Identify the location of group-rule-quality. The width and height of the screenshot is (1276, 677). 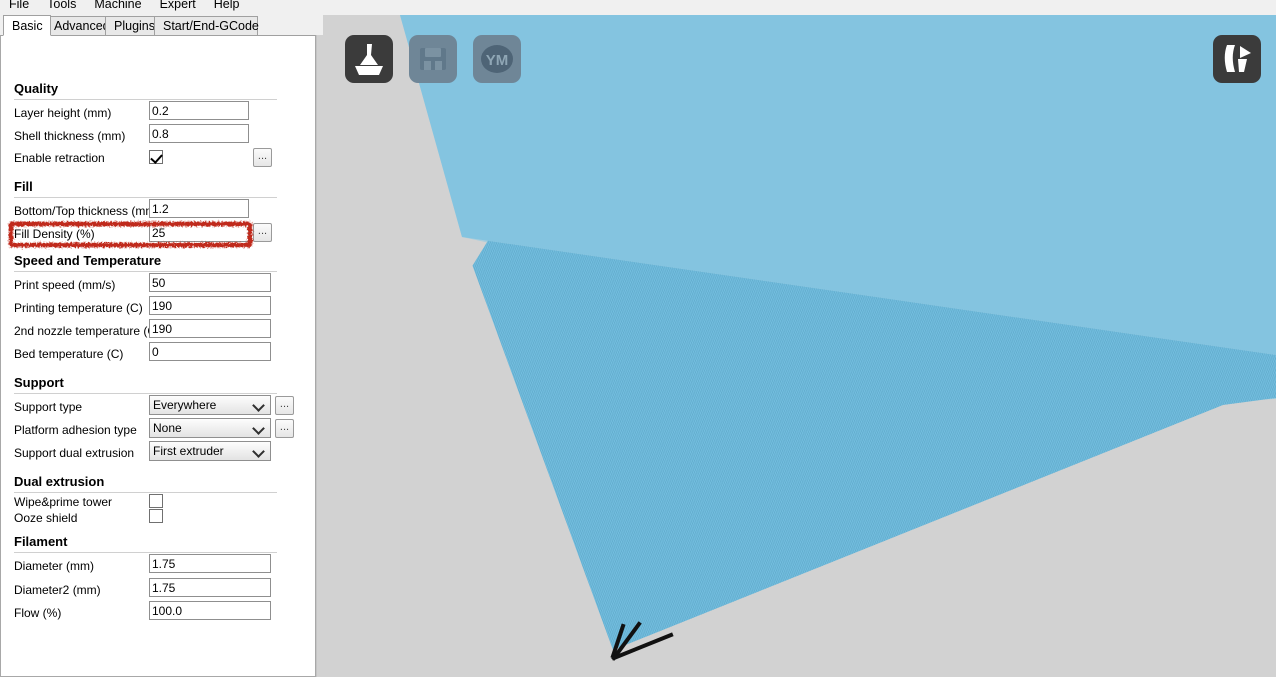
(145, 99).